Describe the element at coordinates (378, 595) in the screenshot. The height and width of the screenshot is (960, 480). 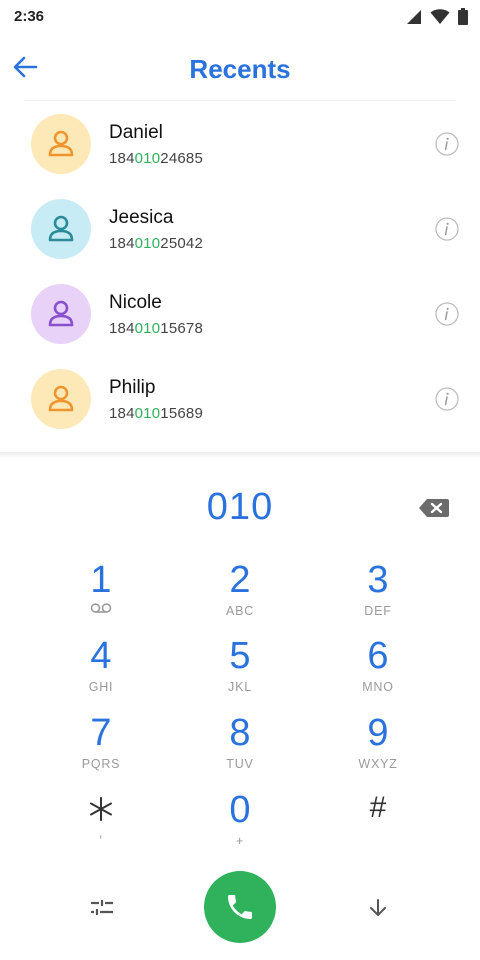
I see `key-3: 3 DEF` at that location.